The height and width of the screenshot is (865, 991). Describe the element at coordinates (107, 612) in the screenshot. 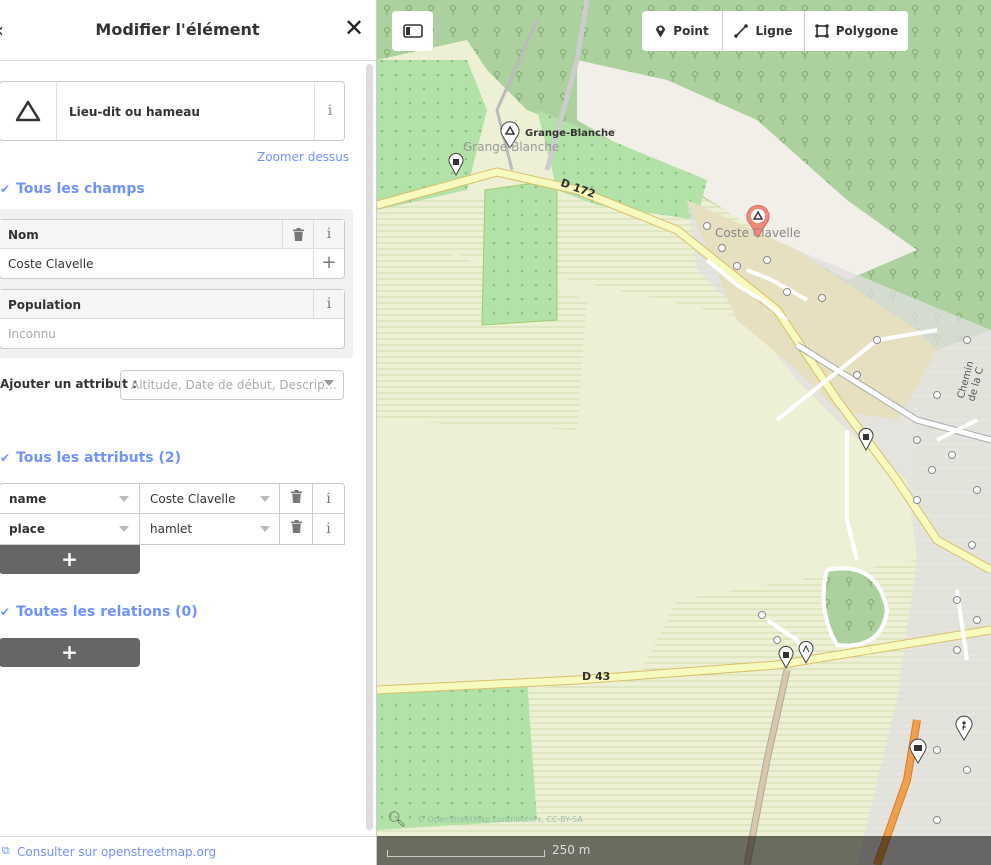

I see `all-relations-label: Toutes les relations (0)` at that location.